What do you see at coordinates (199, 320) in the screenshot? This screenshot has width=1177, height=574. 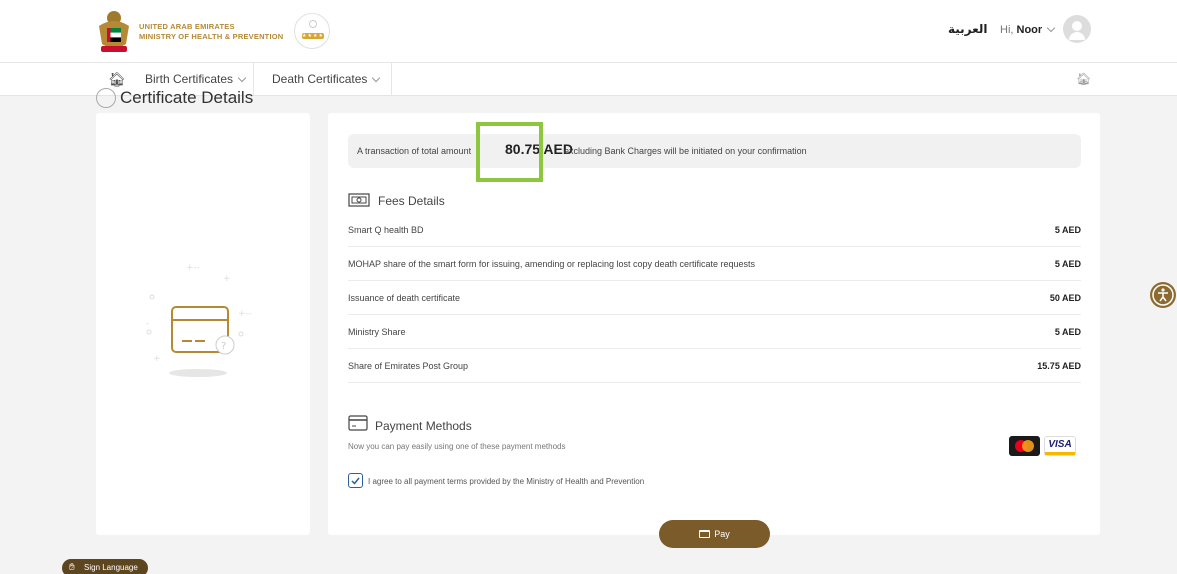 I see `payment-card-illustration-icon: ? +-- + +-- - +` at bounding box center [199, 320].